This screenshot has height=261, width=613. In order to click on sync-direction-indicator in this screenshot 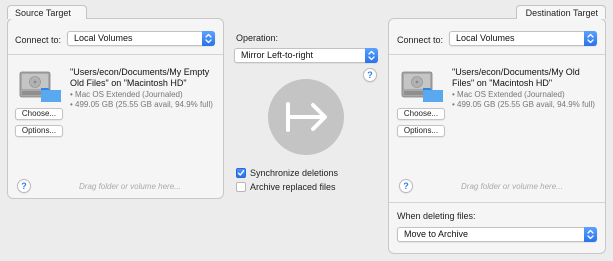, I will do `click(306, 117)`.